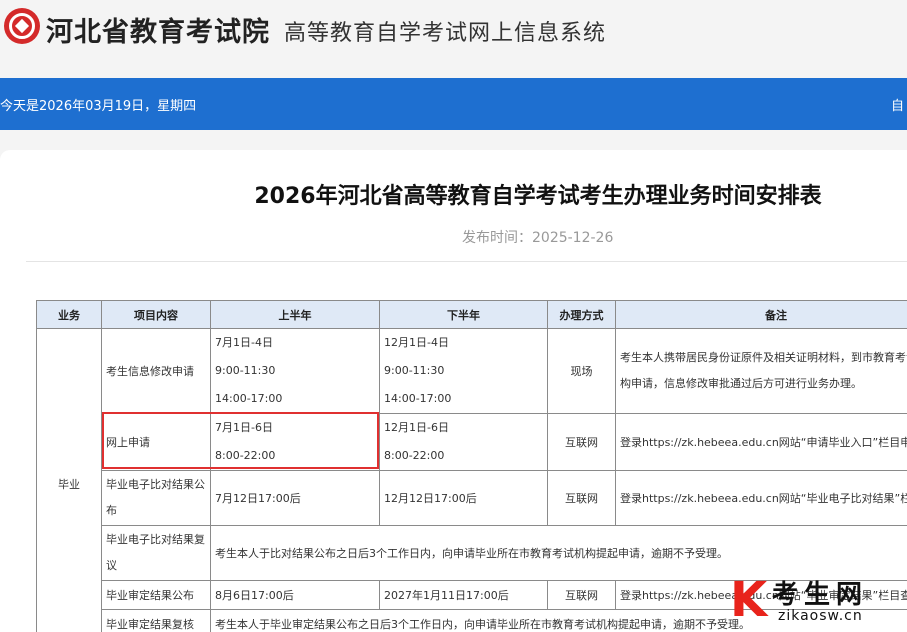 This screenshot has height=632, width=907. Describe the element at coordinates (466, 261) in the screenshot. I see `title-divider` at that location.